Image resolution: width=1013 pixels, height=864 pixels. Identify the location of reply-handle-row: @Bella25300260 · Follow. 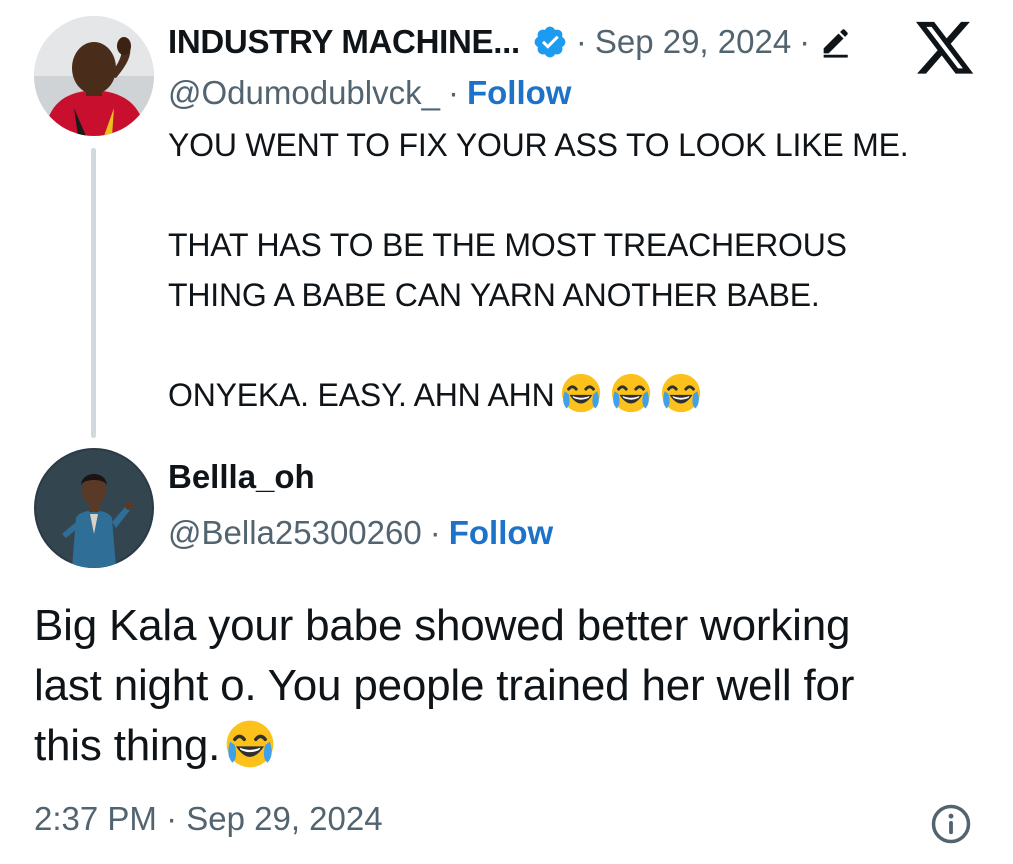
(360, 533).